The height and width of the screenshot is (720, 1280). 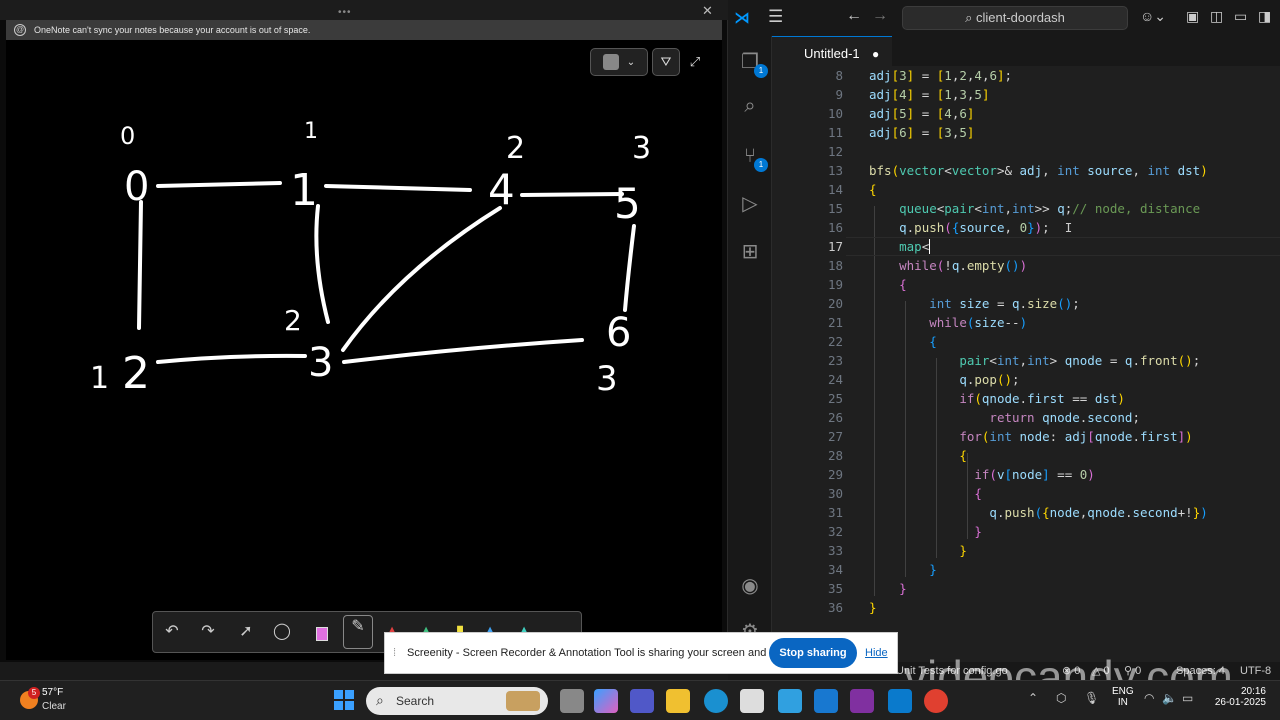 I want to click on node-4-label: 4, so click(x=501, y=189).